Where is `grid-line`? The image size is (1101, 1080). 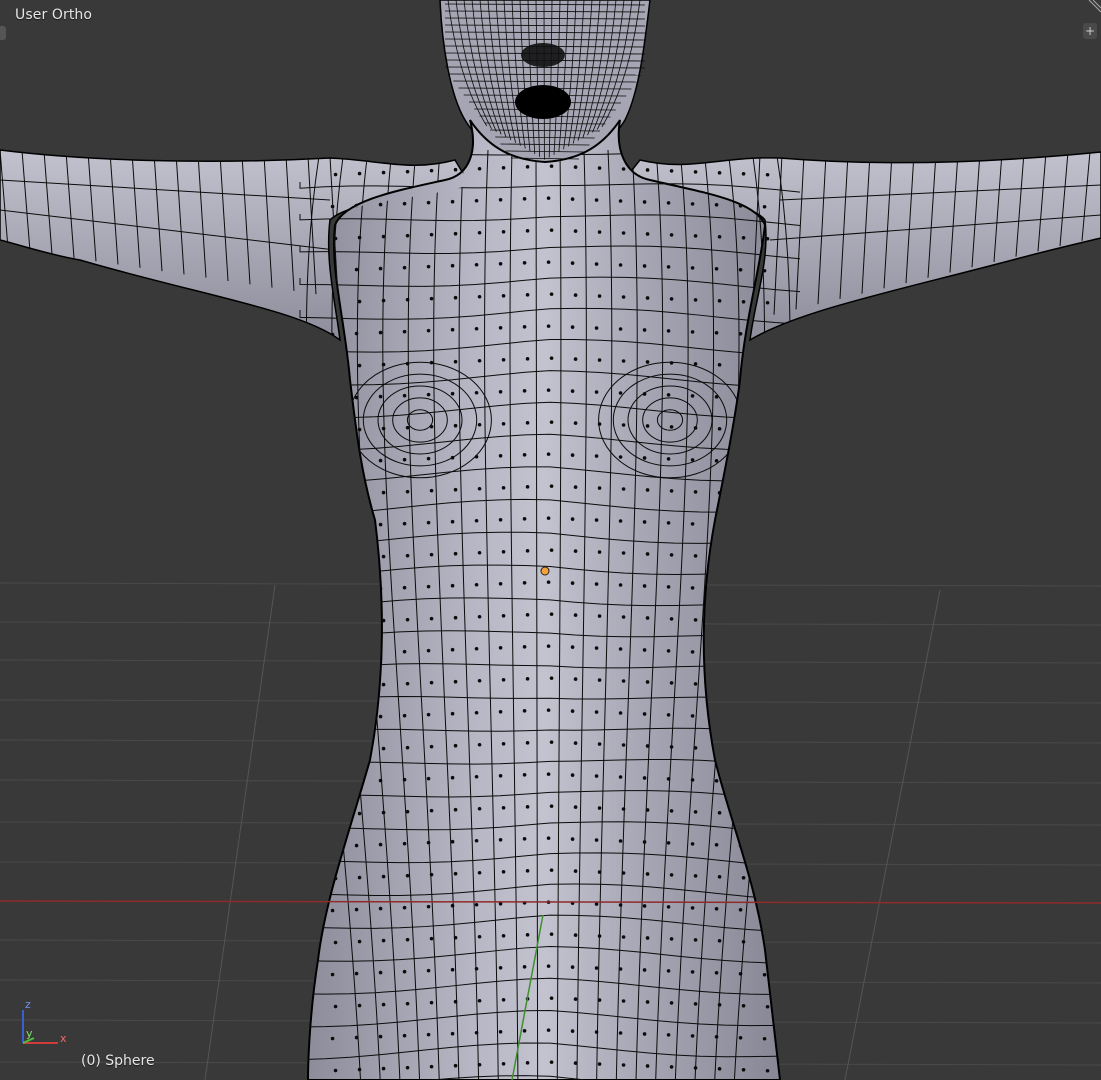
grid-line is located at coordinates (240, 832).